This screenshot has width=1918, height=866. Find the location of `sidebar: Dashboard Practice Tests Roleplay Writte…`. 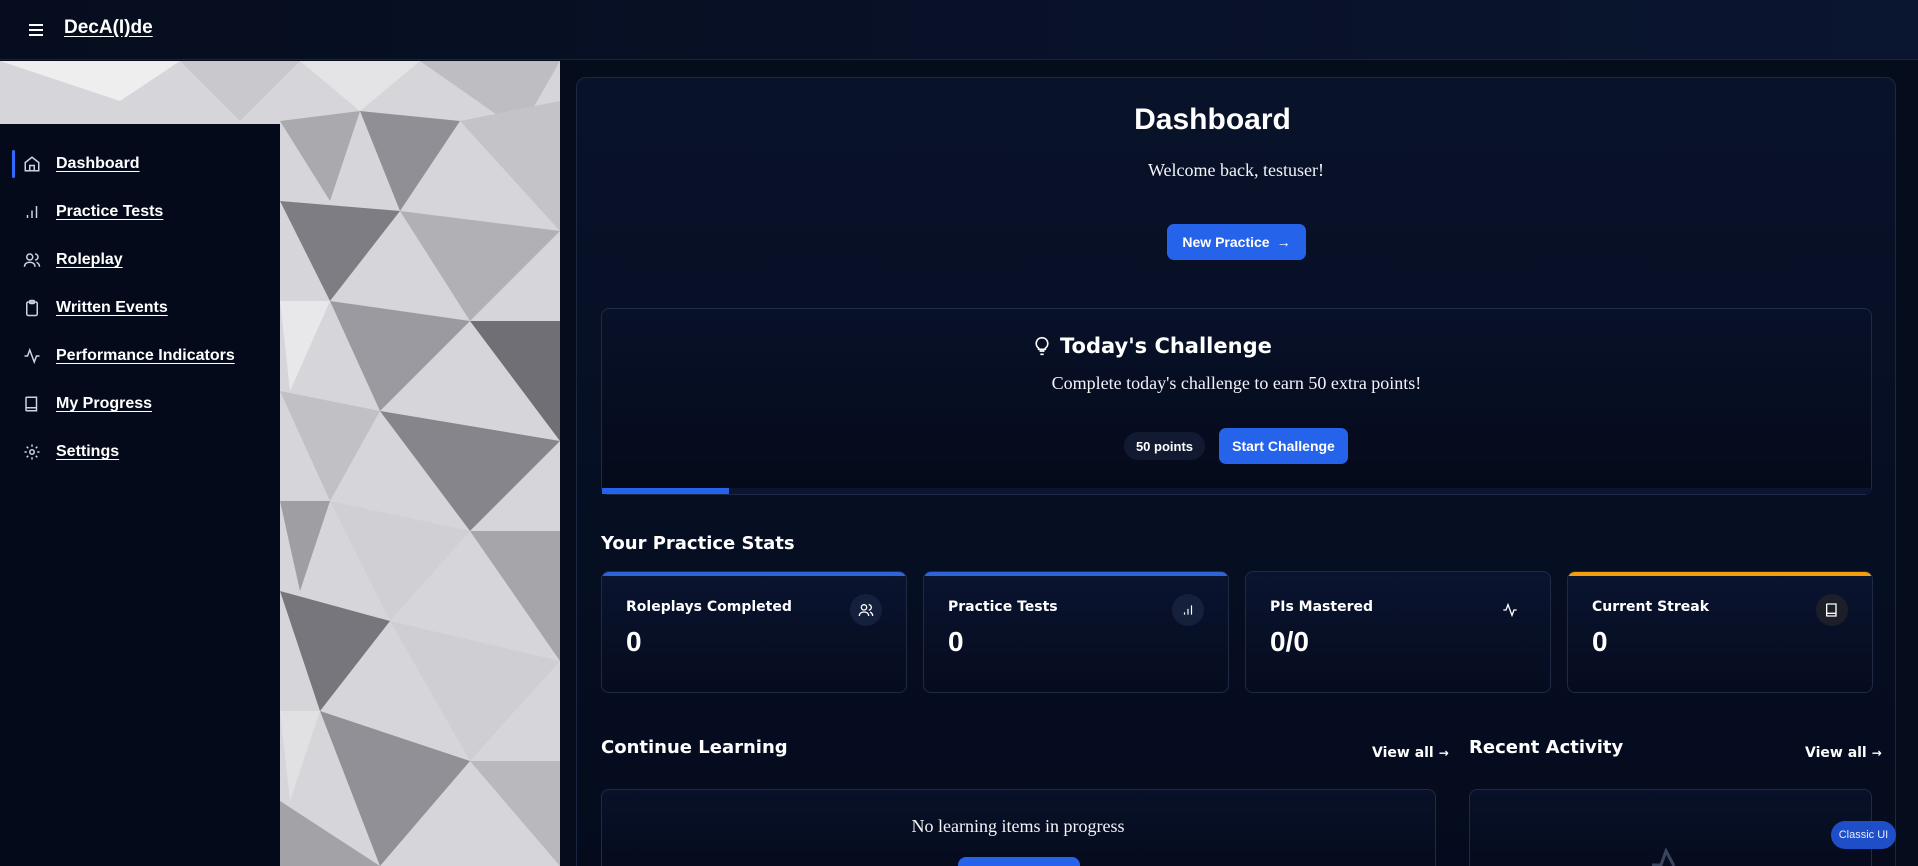

sidebar: Dashboard Practice Tests Roleplay Writte… is located at coordinates (140, 495).